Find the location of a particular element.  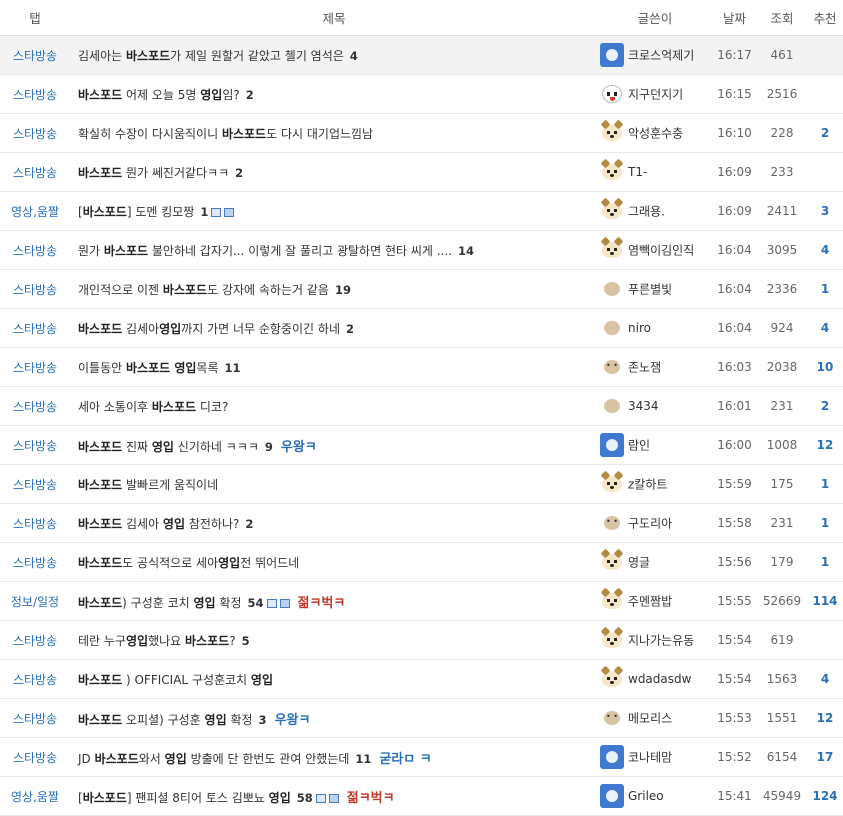

writer-cell: 염빽이김인직 is located at coordinates (655, 250).